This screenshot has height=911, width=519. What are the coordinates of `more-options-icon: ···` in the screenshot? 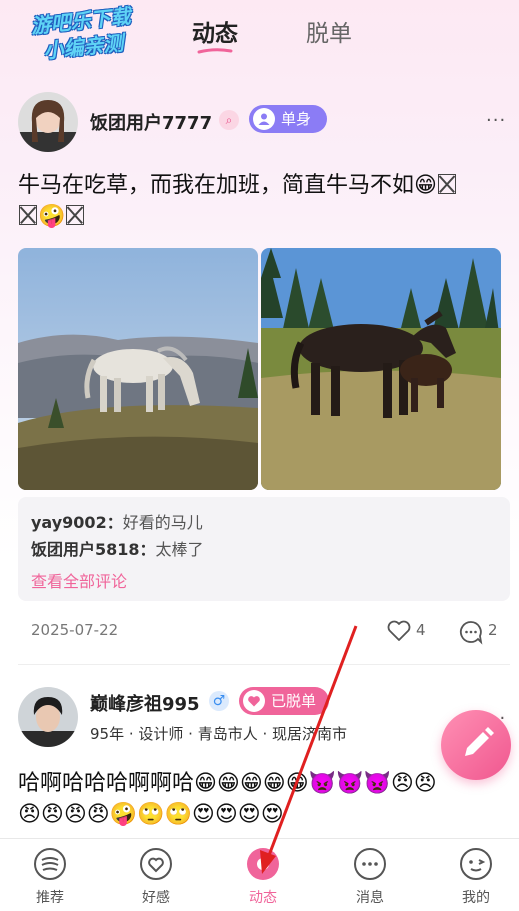 It's located at (496, 120).